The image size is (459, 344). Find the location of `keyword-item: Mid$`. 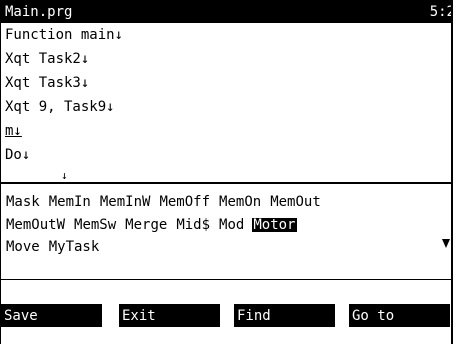

keyword-item: Mid$ is located at coordinates (193, 225).